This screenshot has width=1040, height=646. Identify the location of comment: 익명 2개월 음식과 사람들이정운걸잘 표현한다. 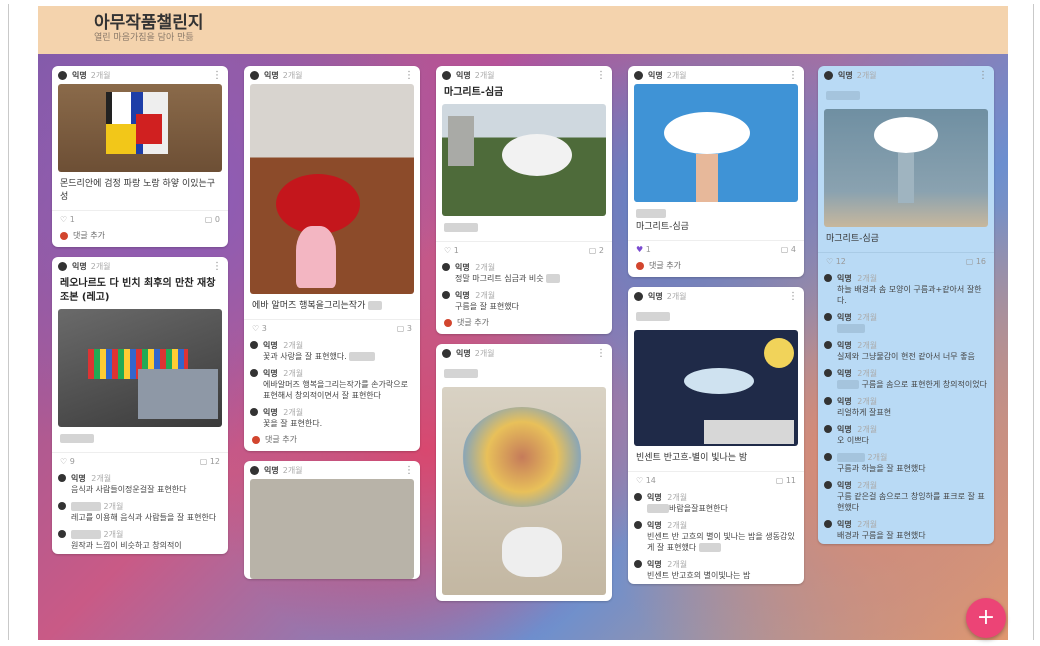
(140, 484).